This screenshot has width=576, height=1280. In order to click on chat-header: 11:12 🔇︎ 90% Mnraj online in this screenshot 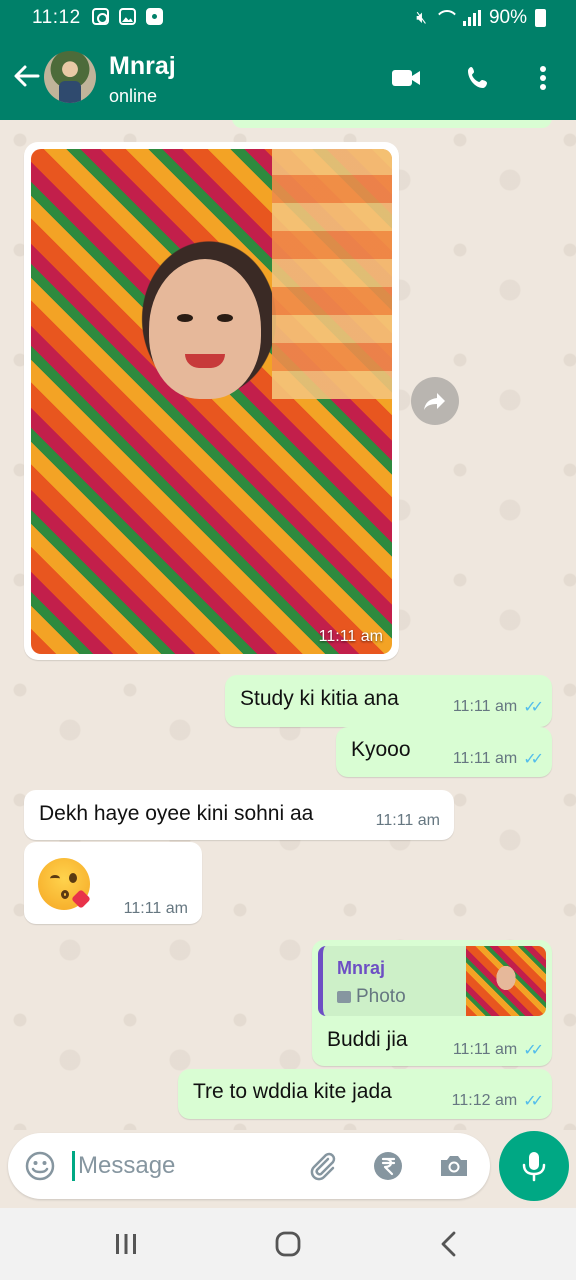, I will do `click(288, 60)`.